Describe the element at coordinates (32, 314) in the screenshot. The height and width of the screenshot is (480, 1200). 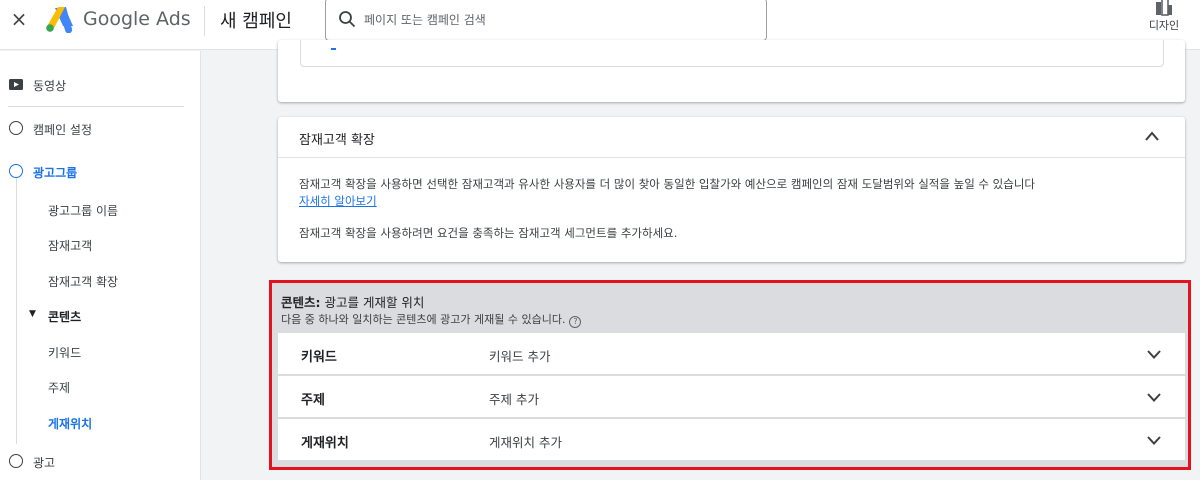
I see `caret-down-icon: ▼` at that location.